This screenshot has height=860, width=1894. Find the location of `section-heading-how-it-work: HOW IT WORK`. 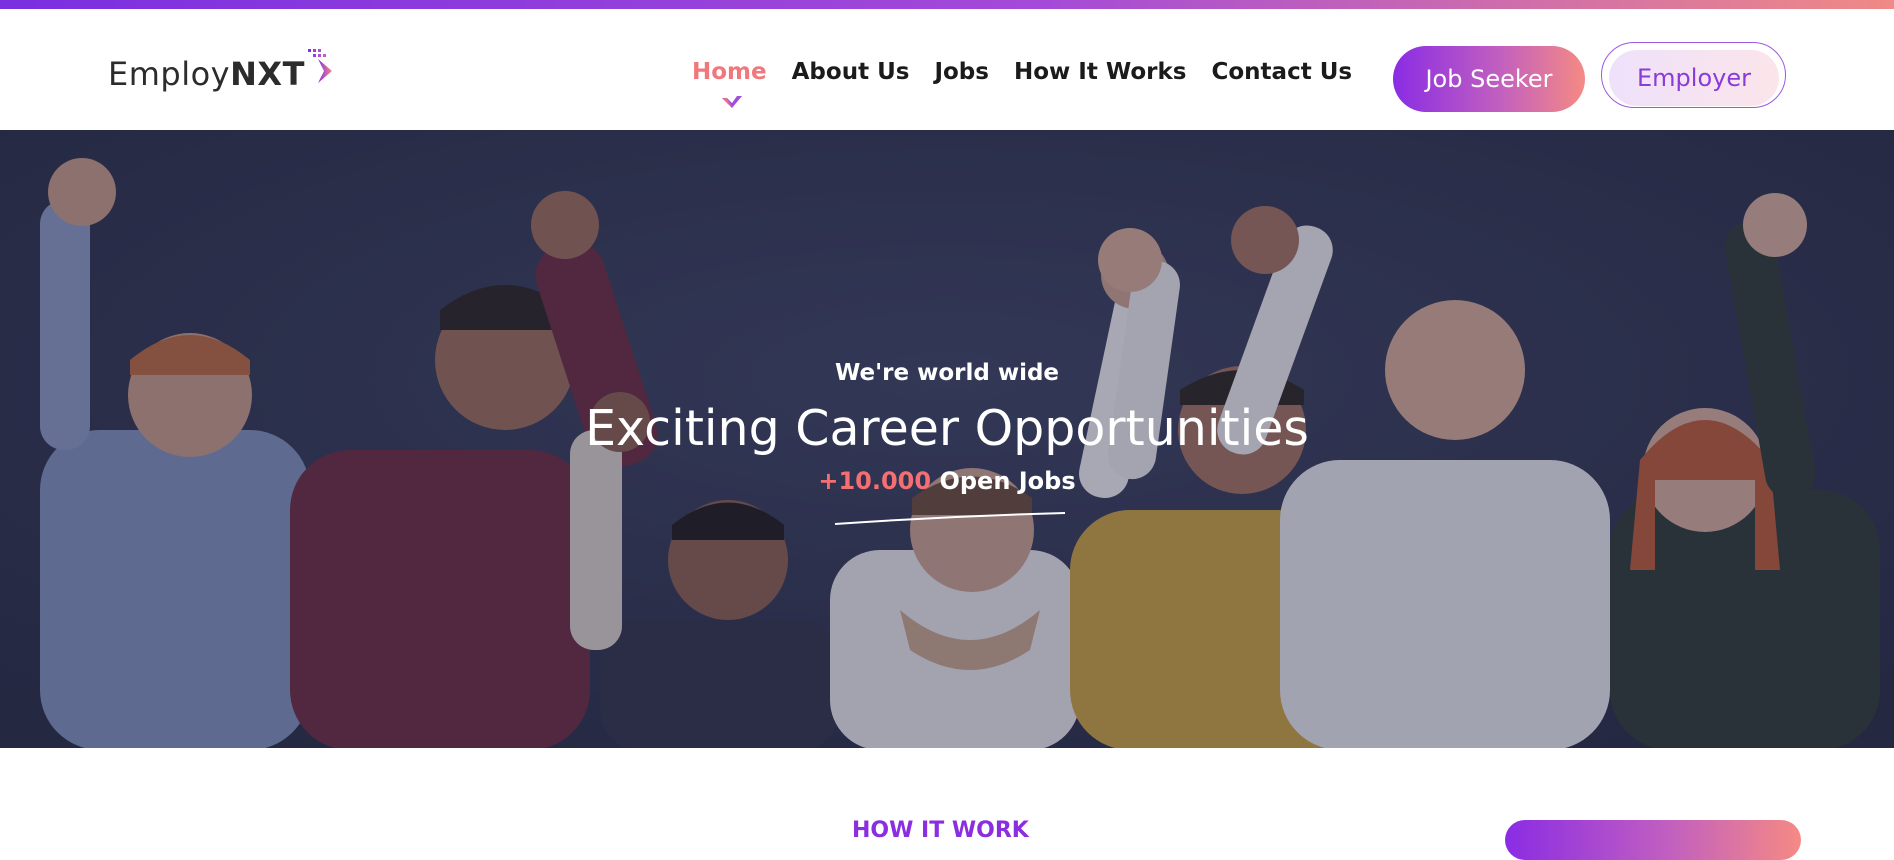

section-heading-how-it-work: HOW IT WORK is located at coordinates (940, 830).